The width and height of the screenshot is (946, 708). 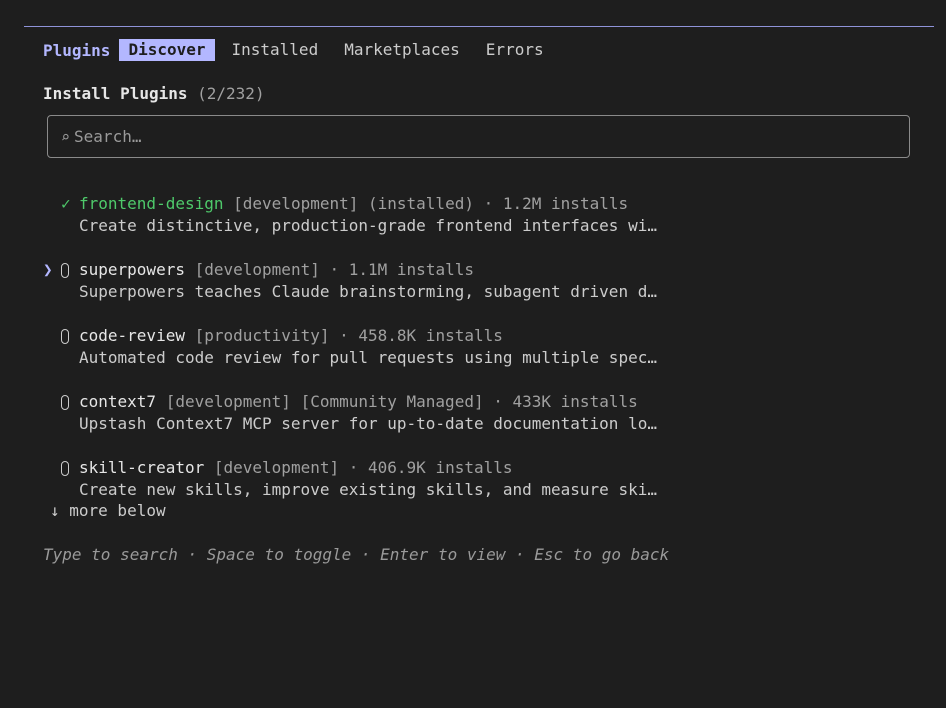 What do you see at coordinates (401, 269) in the screenshot?
I see `plugin-installs: · 1.1M installs` at bounding box center [401, 269].